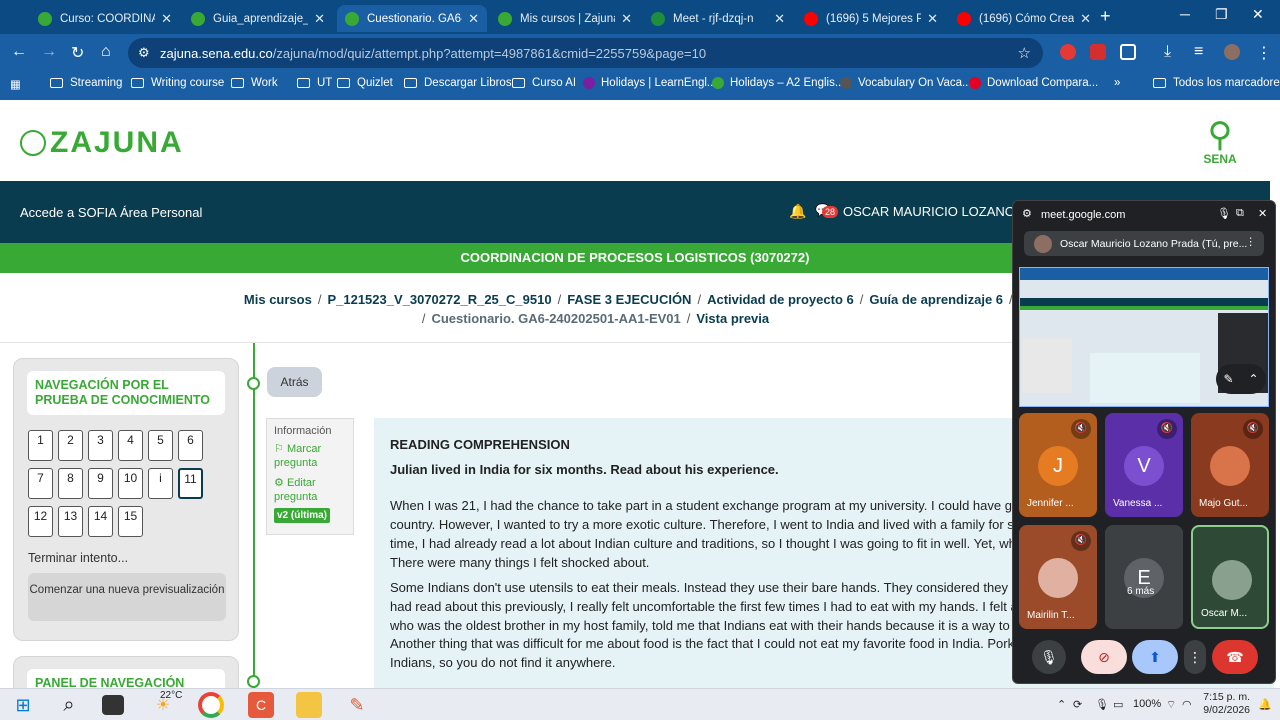 The width and height of the screenshot is (1280, 720). Describe the element at coordinates (1027, 213) in the screenshot. I see `site-controls-icon: ⚙` at that location.